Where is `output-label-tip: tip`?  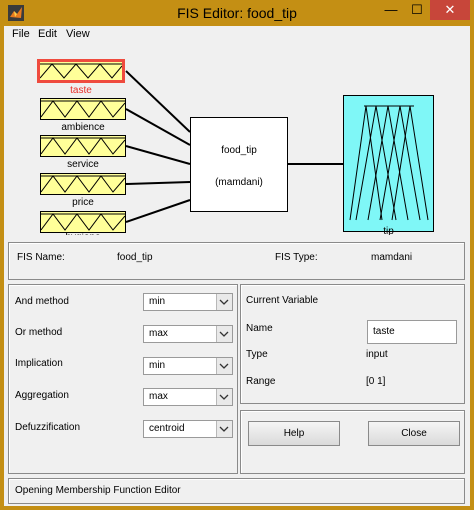
output-label-tip: tip is located at coordinates (388, 230).